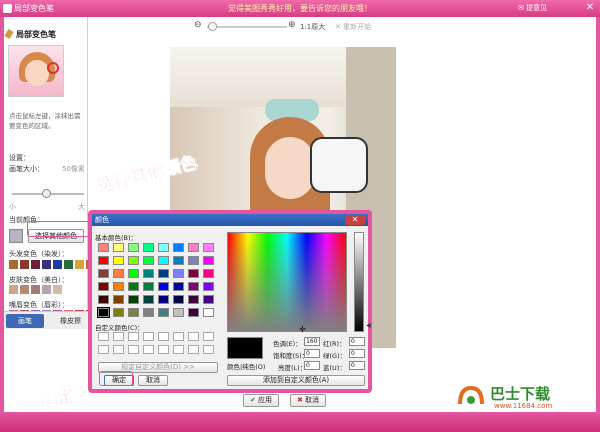  What do you see at coordinates (359, 282) in the screenshot?
I see `luminance-slider` at bounding box center [359, 282].